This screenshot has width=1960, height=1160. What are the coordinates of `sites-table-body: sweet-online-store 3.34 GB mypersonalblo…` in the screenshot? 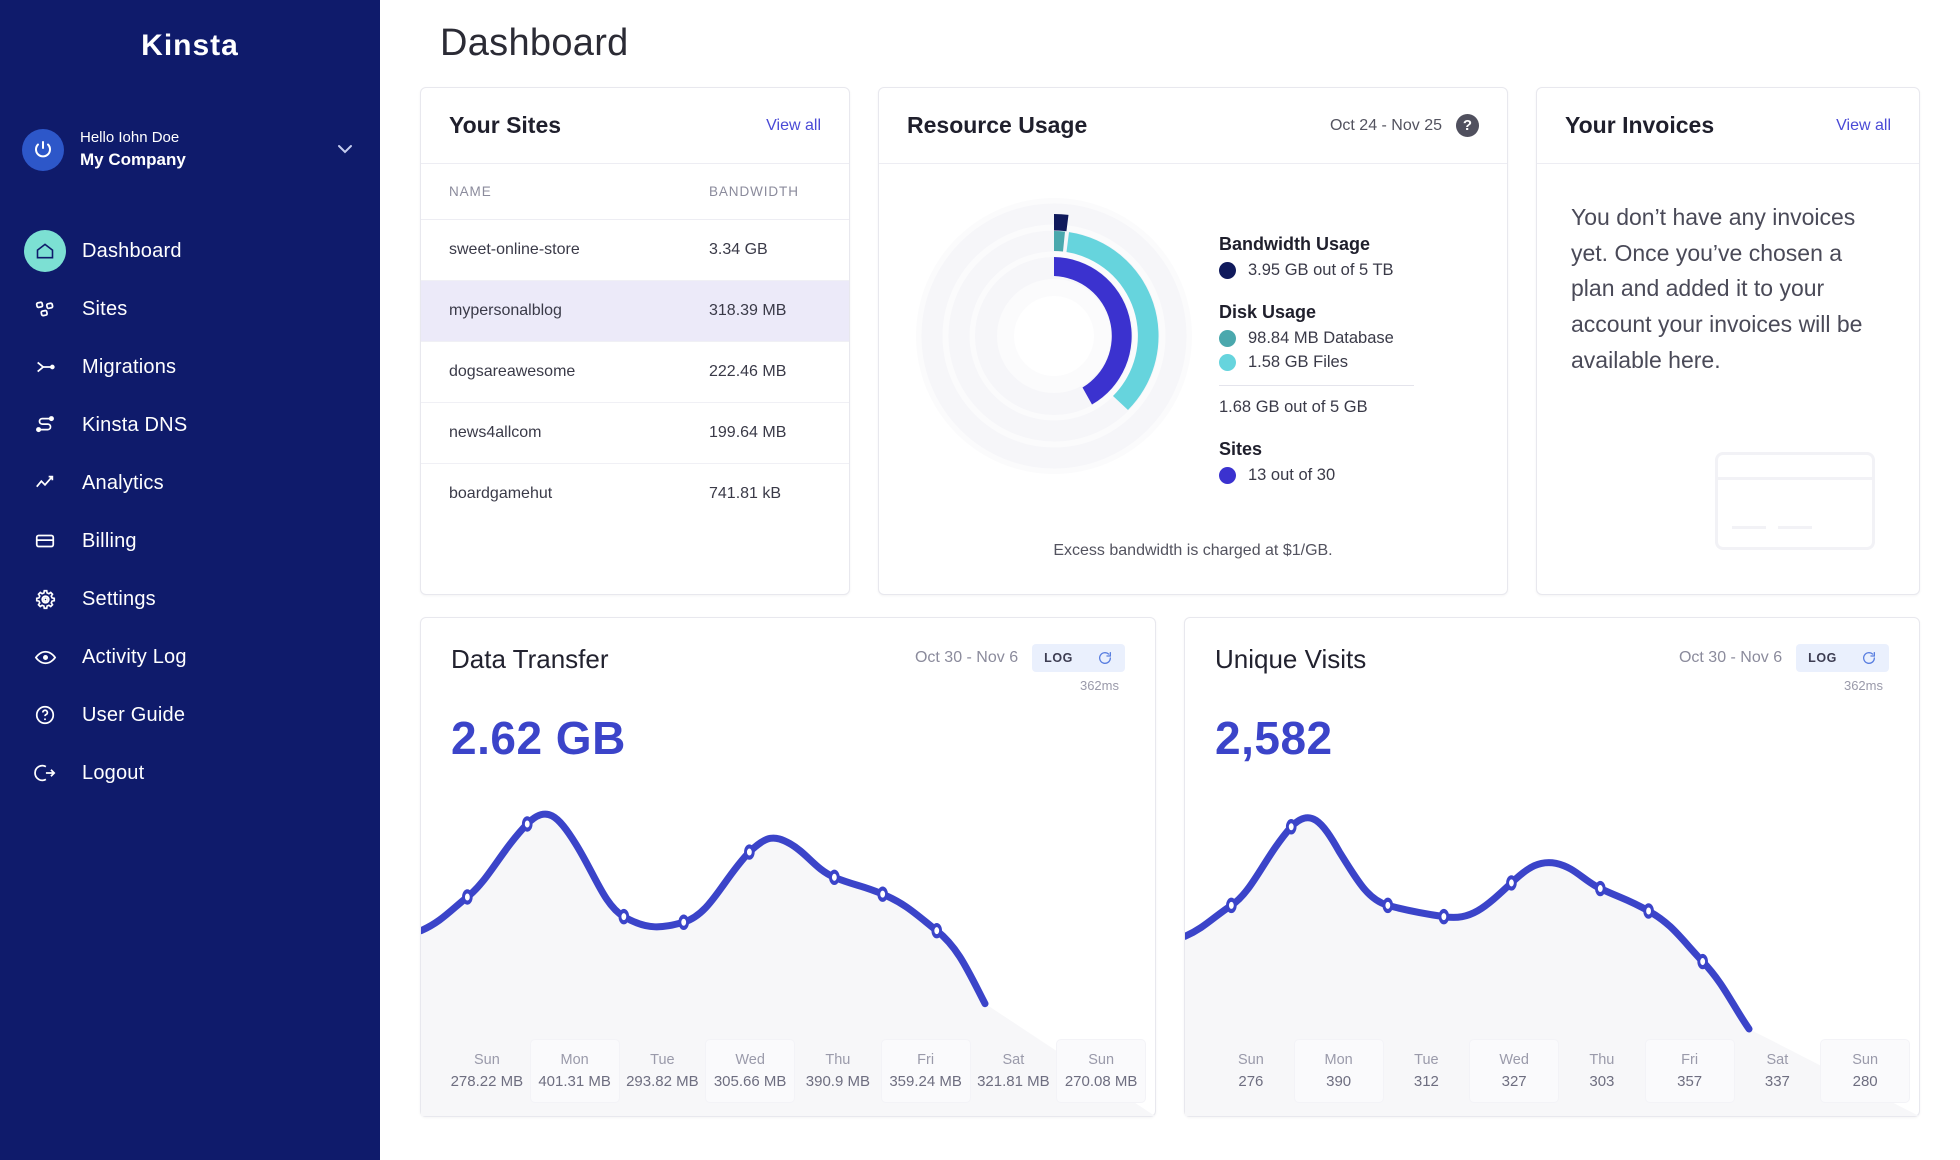 It's located at (635, 372).